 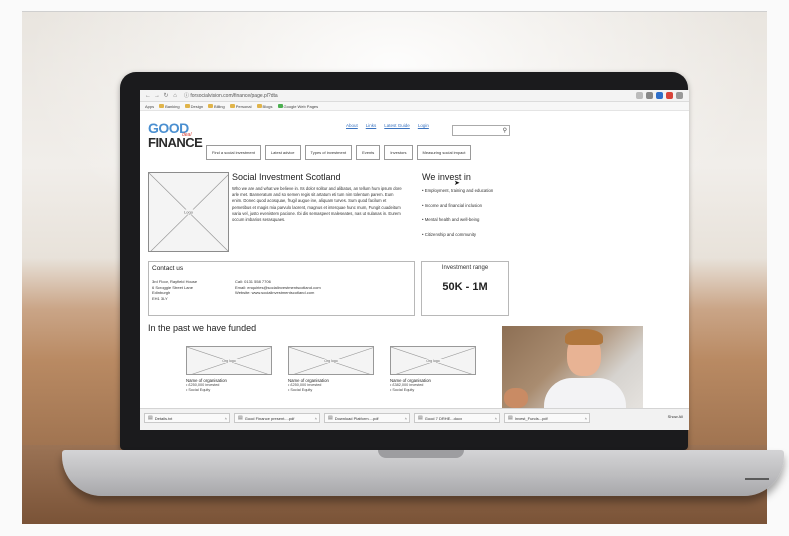 I want to click on bookmark-banking: Banking, so click(x=169, y=106).